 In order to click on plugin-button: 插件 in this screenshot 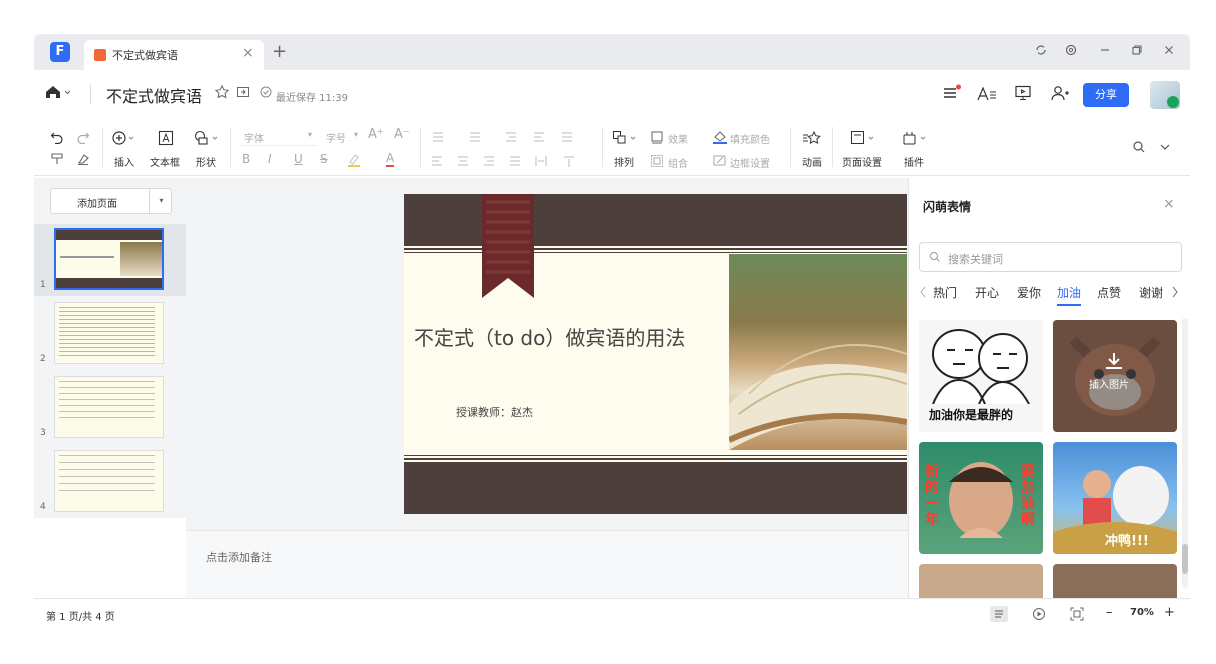, I will do `click(914, 161)`.